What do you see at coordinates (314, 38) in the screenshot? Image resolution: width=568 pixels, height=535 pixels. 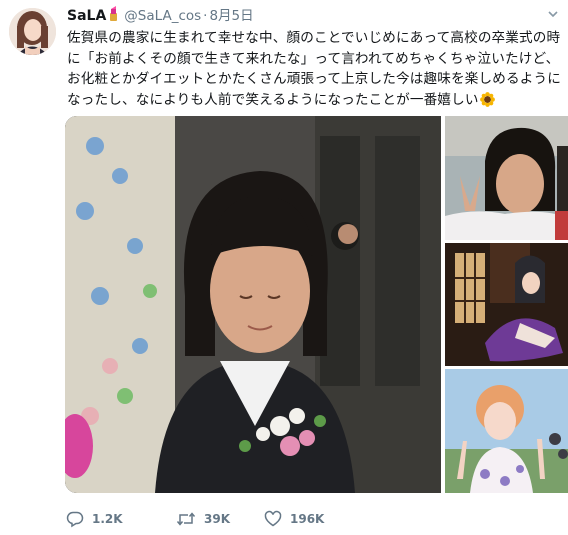 I see `tweet-text-line: 佐賀県の農家に生まれて幸せな中、顔のことでいじめにあって高校の卒業式の時` at bounding box center [314, 38].